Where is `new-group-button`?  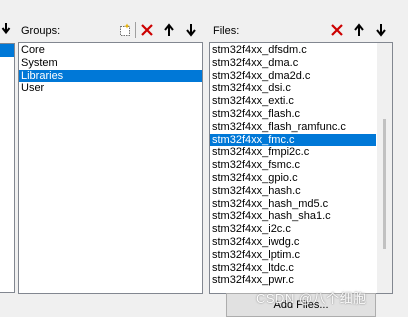
new-group-button is located at coordinates (125, 29).